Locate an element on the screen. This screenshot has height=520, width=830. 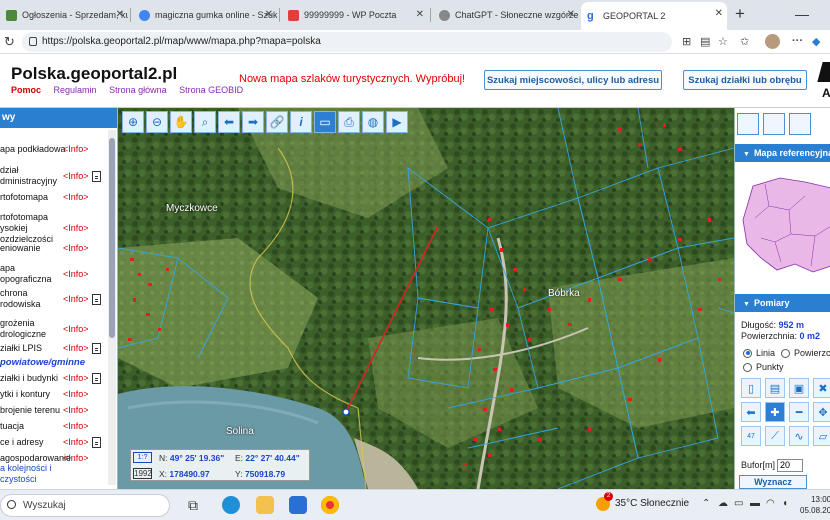
reload-icon: ↻ is located at coordinates (9, 42).